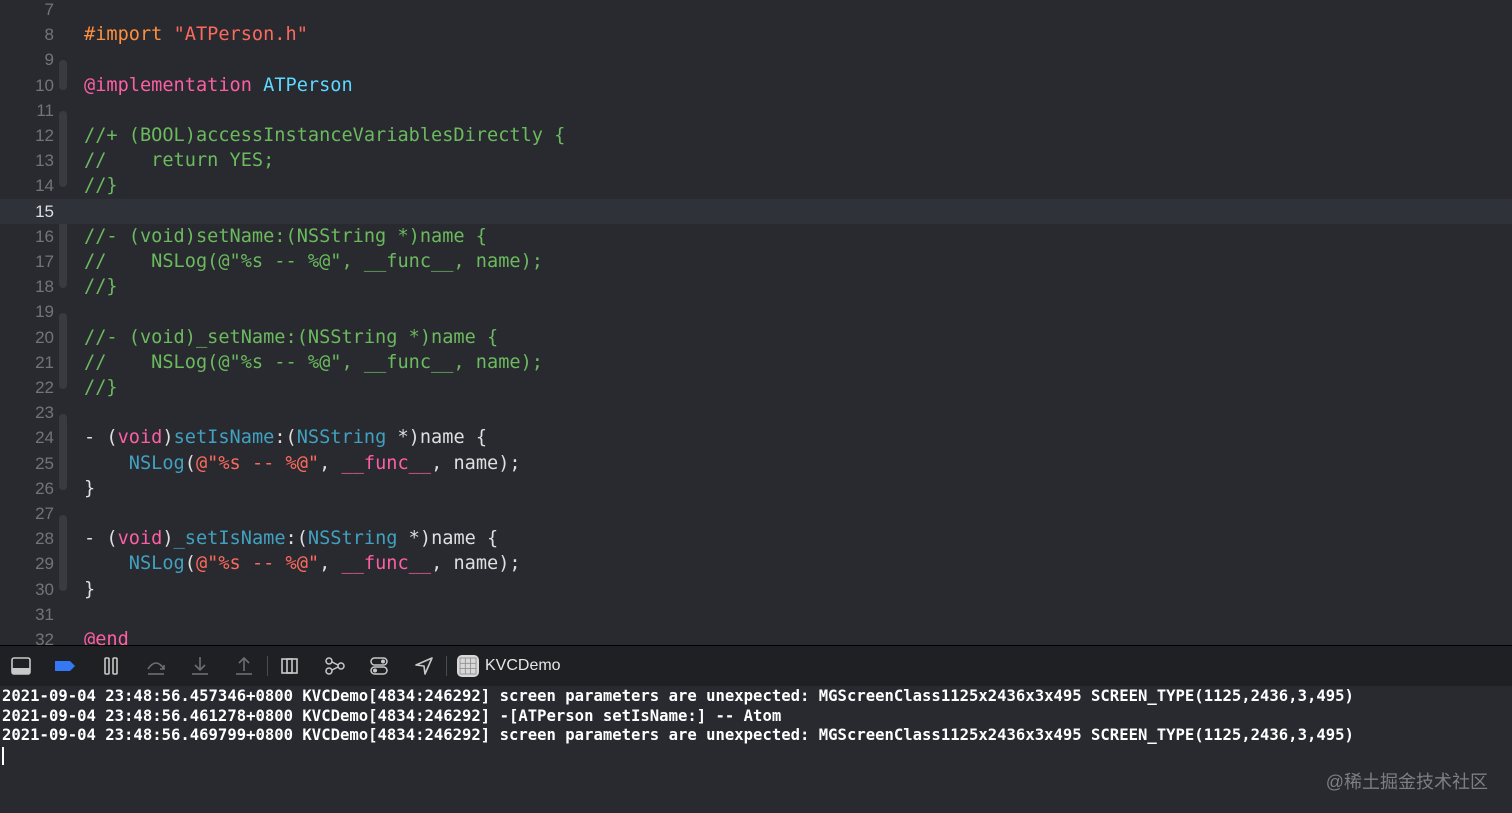 The height and width of the screenshot is (813, 1512). I want to click on line-number: 19, so click(27, 311).